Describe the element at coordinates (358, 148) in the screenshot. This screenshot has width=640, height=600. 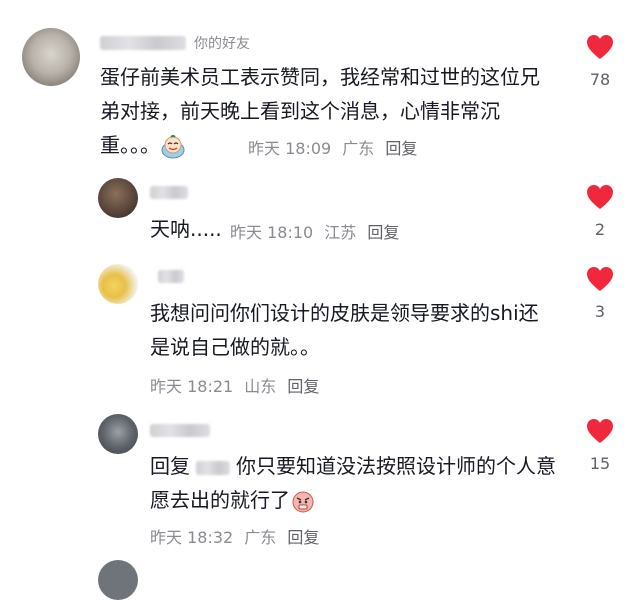
I see `comment-location: 广东` at that location.